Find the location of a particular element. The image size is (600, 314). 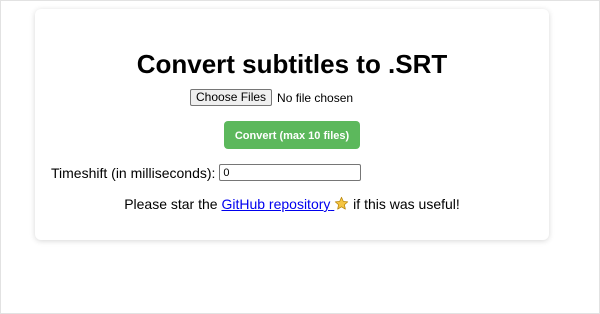

timeshift-row: Timeshift (in milliseconds): is located at coordinates (206, 172).